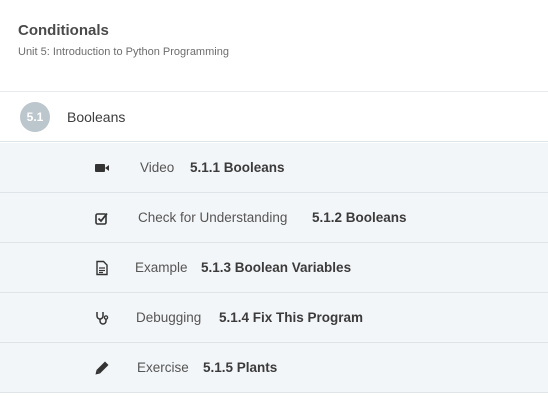 This screenshot has width=548, height=399. What do you see at coordinates (102, 318) in the screenshot?
I see `stethoscope-icon` at bounding box center [102, 318].